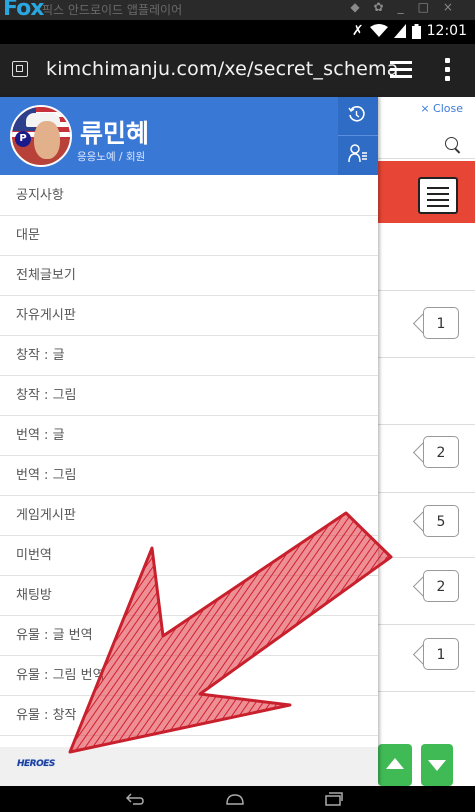 This screenshot has width=475, height=812. I want to click on menu-item: 창작 : 그림, so click(189, 396).